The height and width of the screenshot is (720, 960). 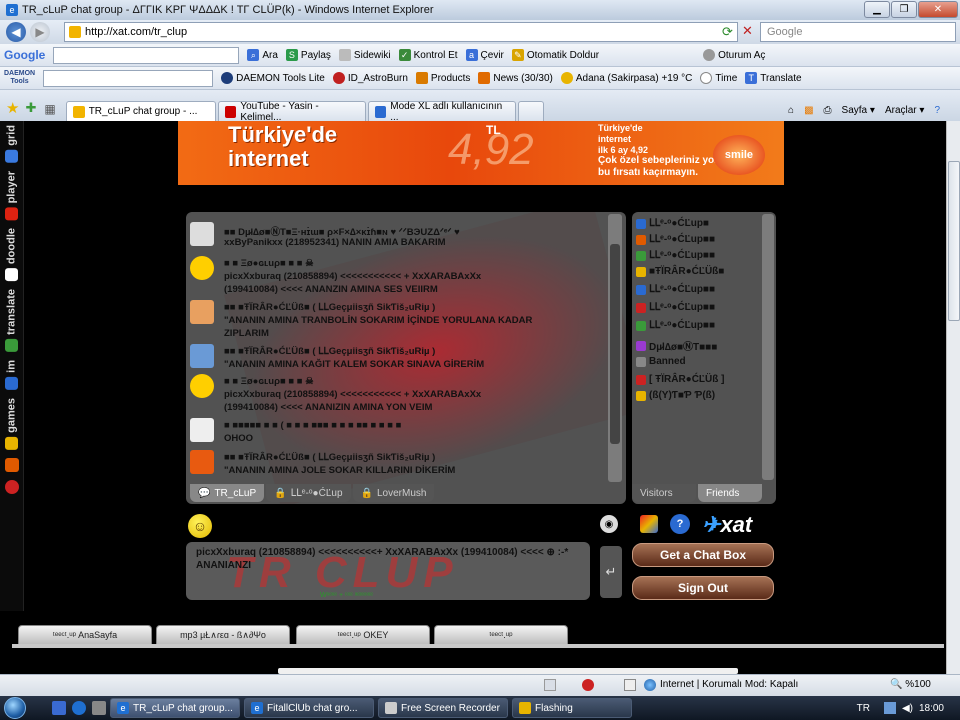 I want to click on gift-icon, so click(x=11, y=464).